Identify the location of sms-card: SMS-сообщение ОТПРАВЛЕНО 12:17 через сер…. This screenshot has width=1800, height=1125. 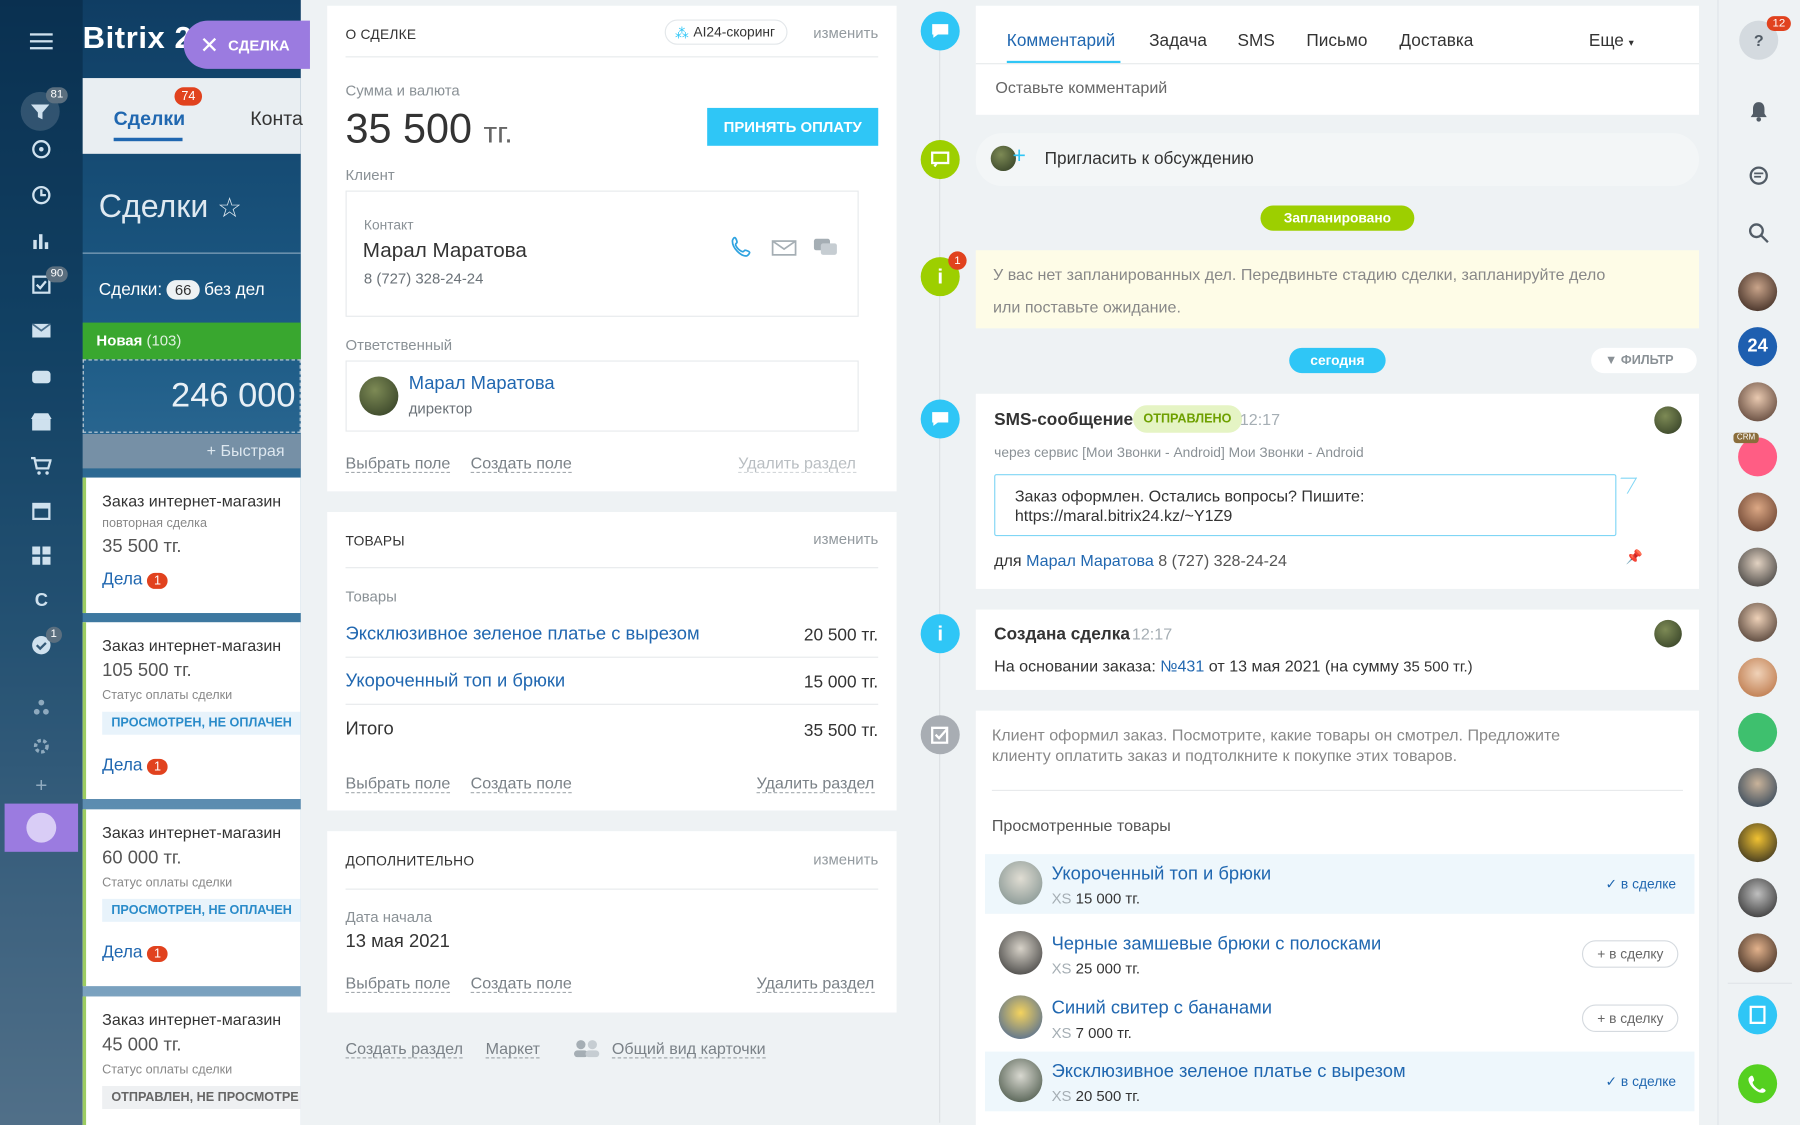
(1337, 491).